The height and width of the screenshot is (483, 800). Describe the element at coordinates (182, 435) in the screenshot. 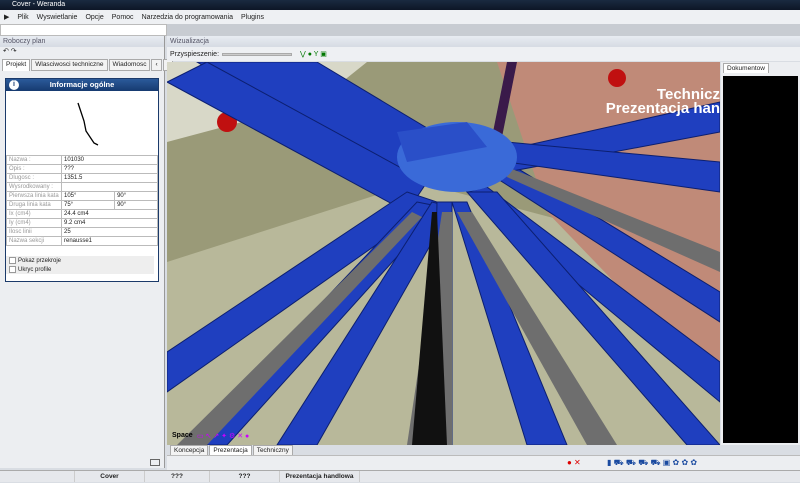

I see `space-label: Space` at that location.